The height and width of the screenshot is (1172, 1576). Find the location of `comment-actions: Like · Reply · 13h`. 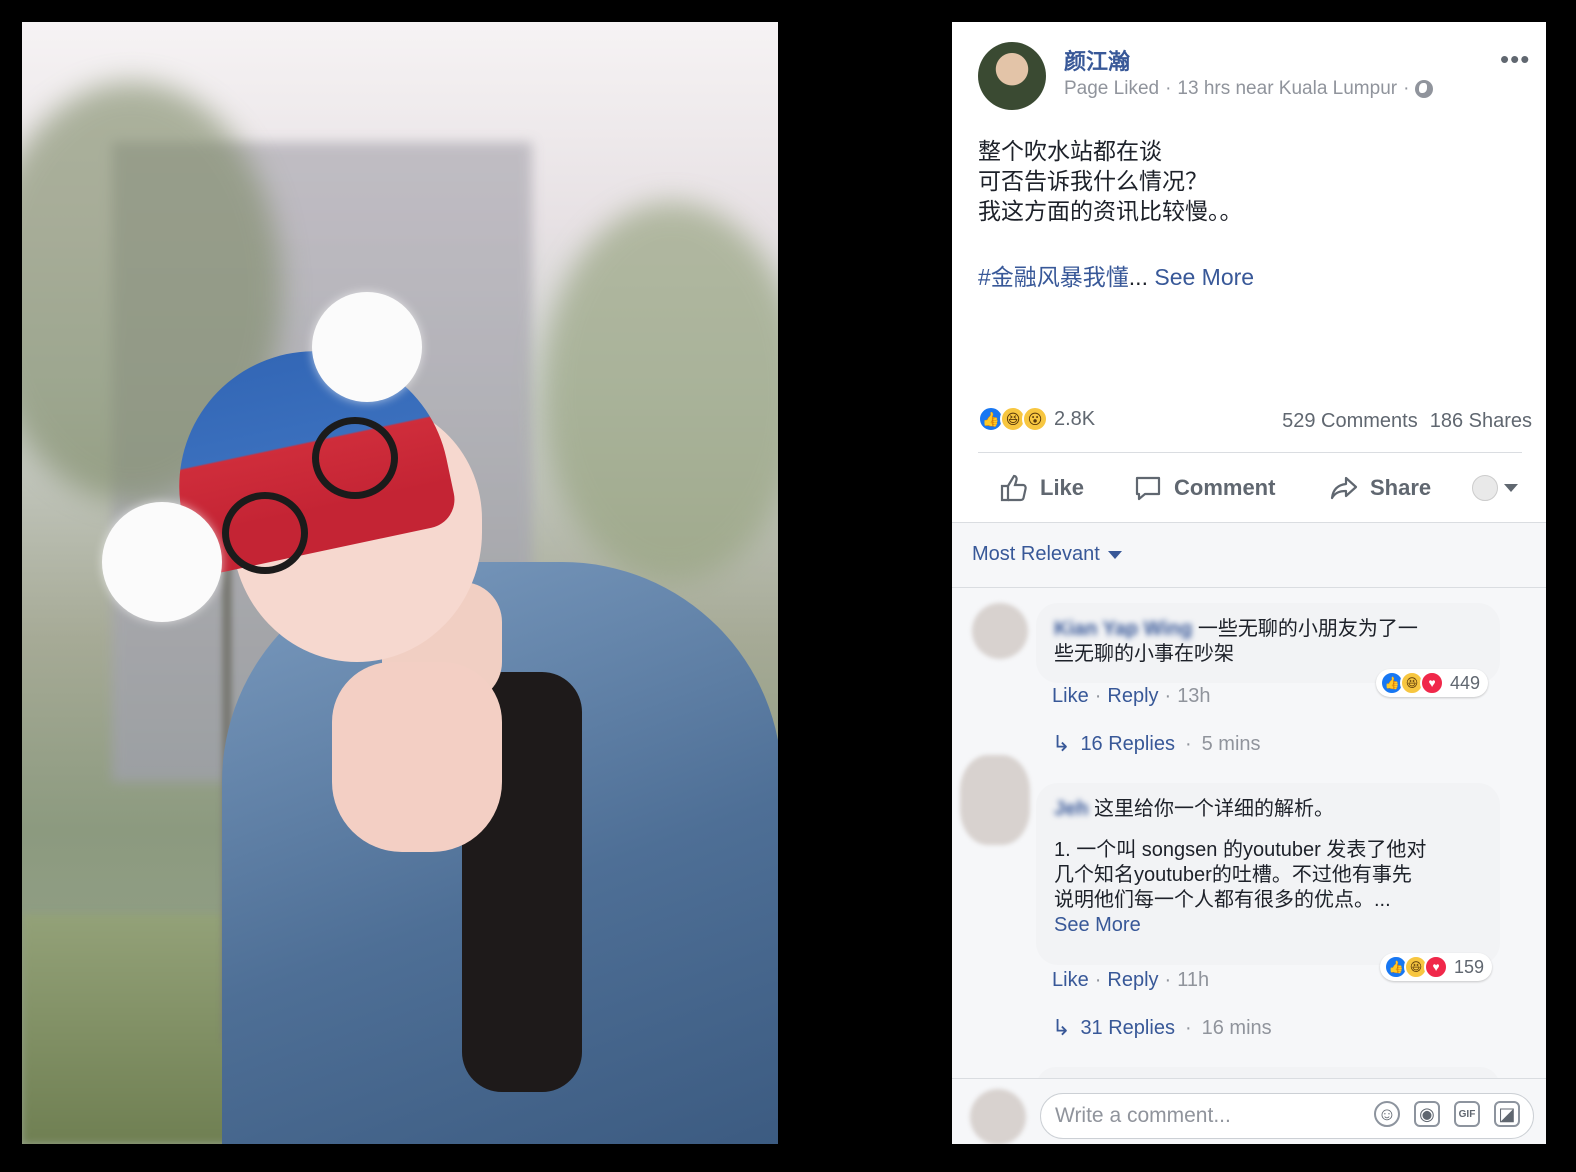

comment-actions: Like · Reply · 13h is located at coordinates (1131, 696).